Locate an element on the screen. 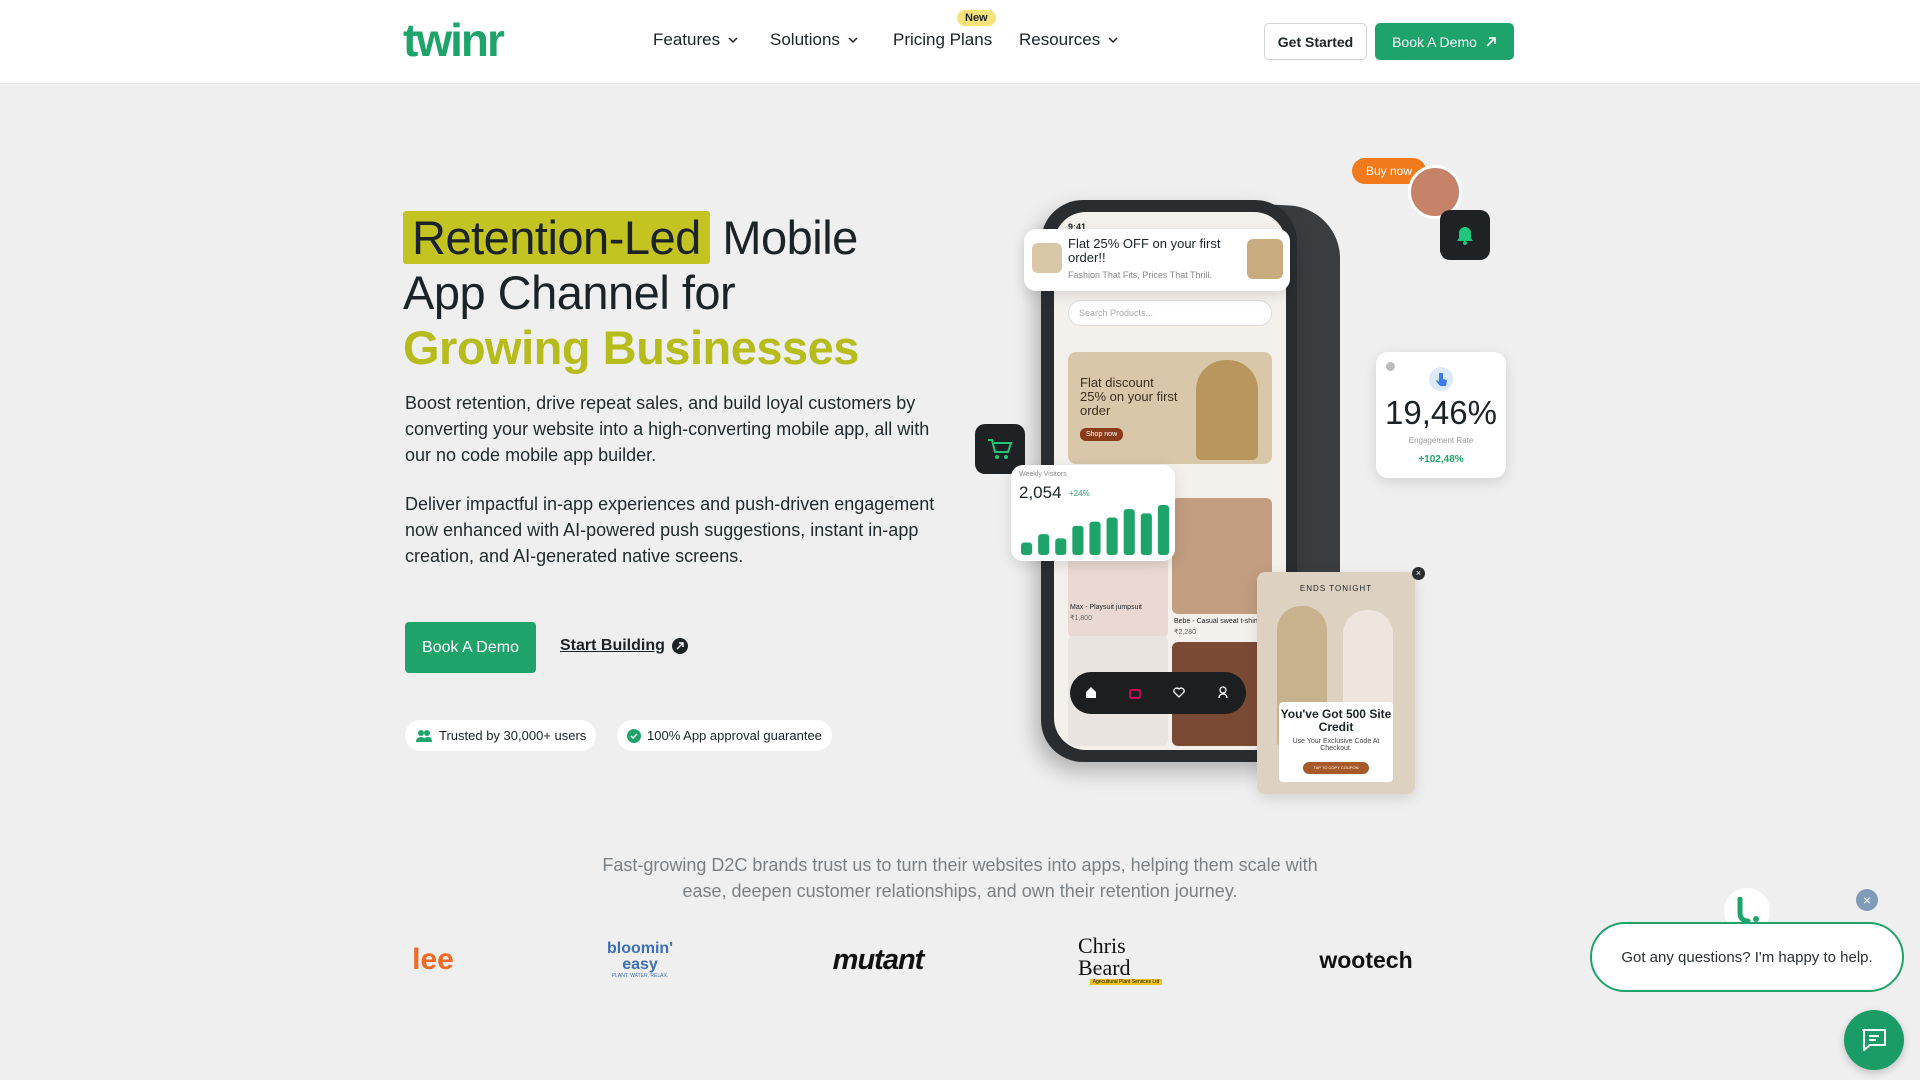 The height and width of the screenshot is (1080, 1920). nav-solutions: Solutions is located at coordinates (815, 40).